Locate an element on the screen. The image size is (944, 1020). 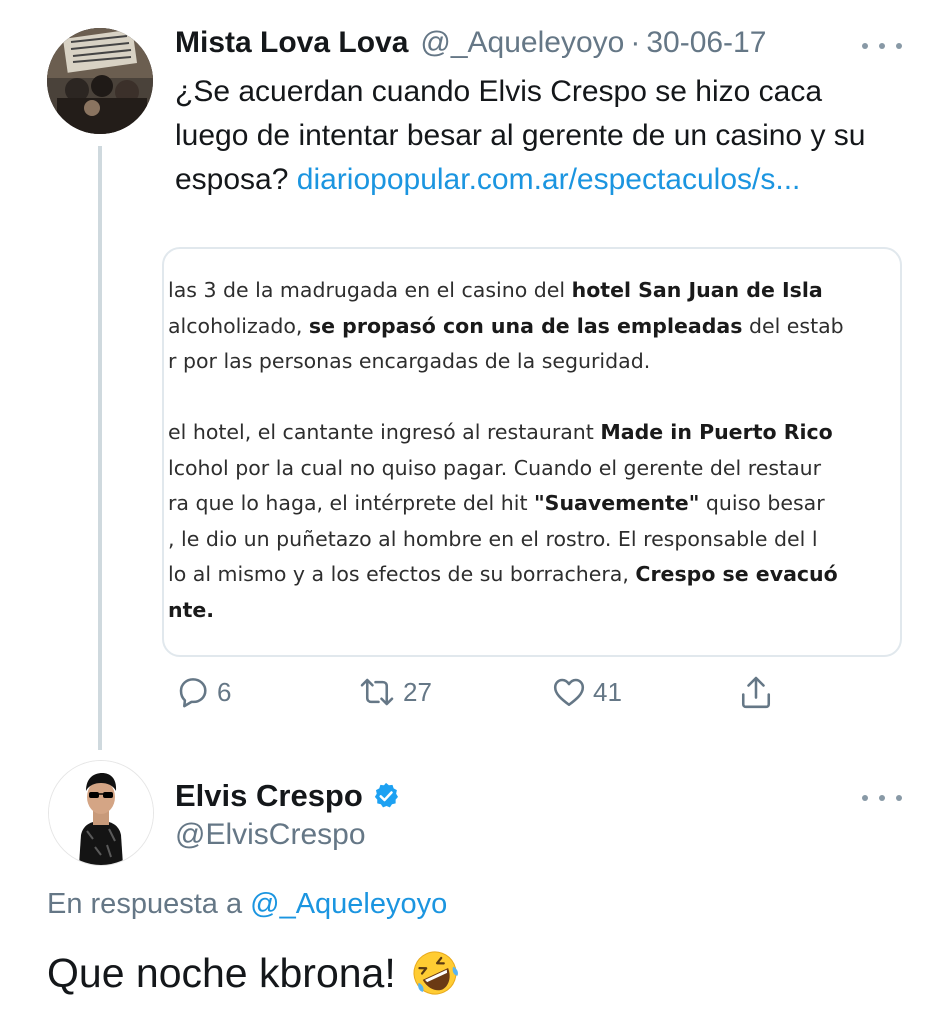
card-bold: se propasó con una de las empleadas is located at coordinates (525, 325).